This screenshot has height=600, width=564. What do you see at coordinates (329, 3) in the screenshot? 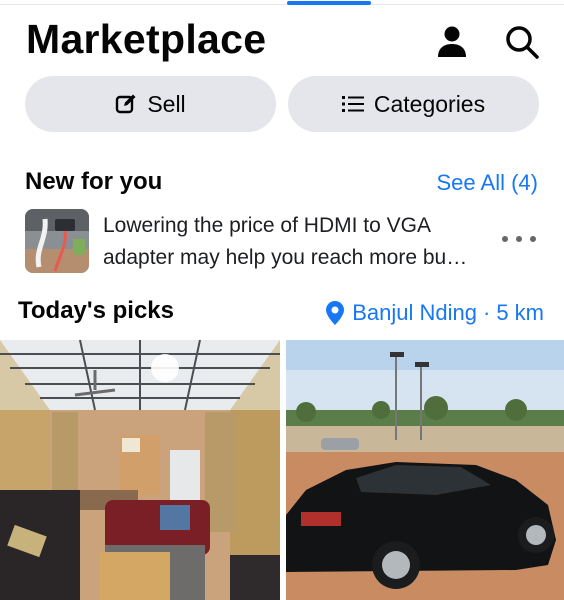
I see `active-tab-indicator` at bounding box center [329, 3].